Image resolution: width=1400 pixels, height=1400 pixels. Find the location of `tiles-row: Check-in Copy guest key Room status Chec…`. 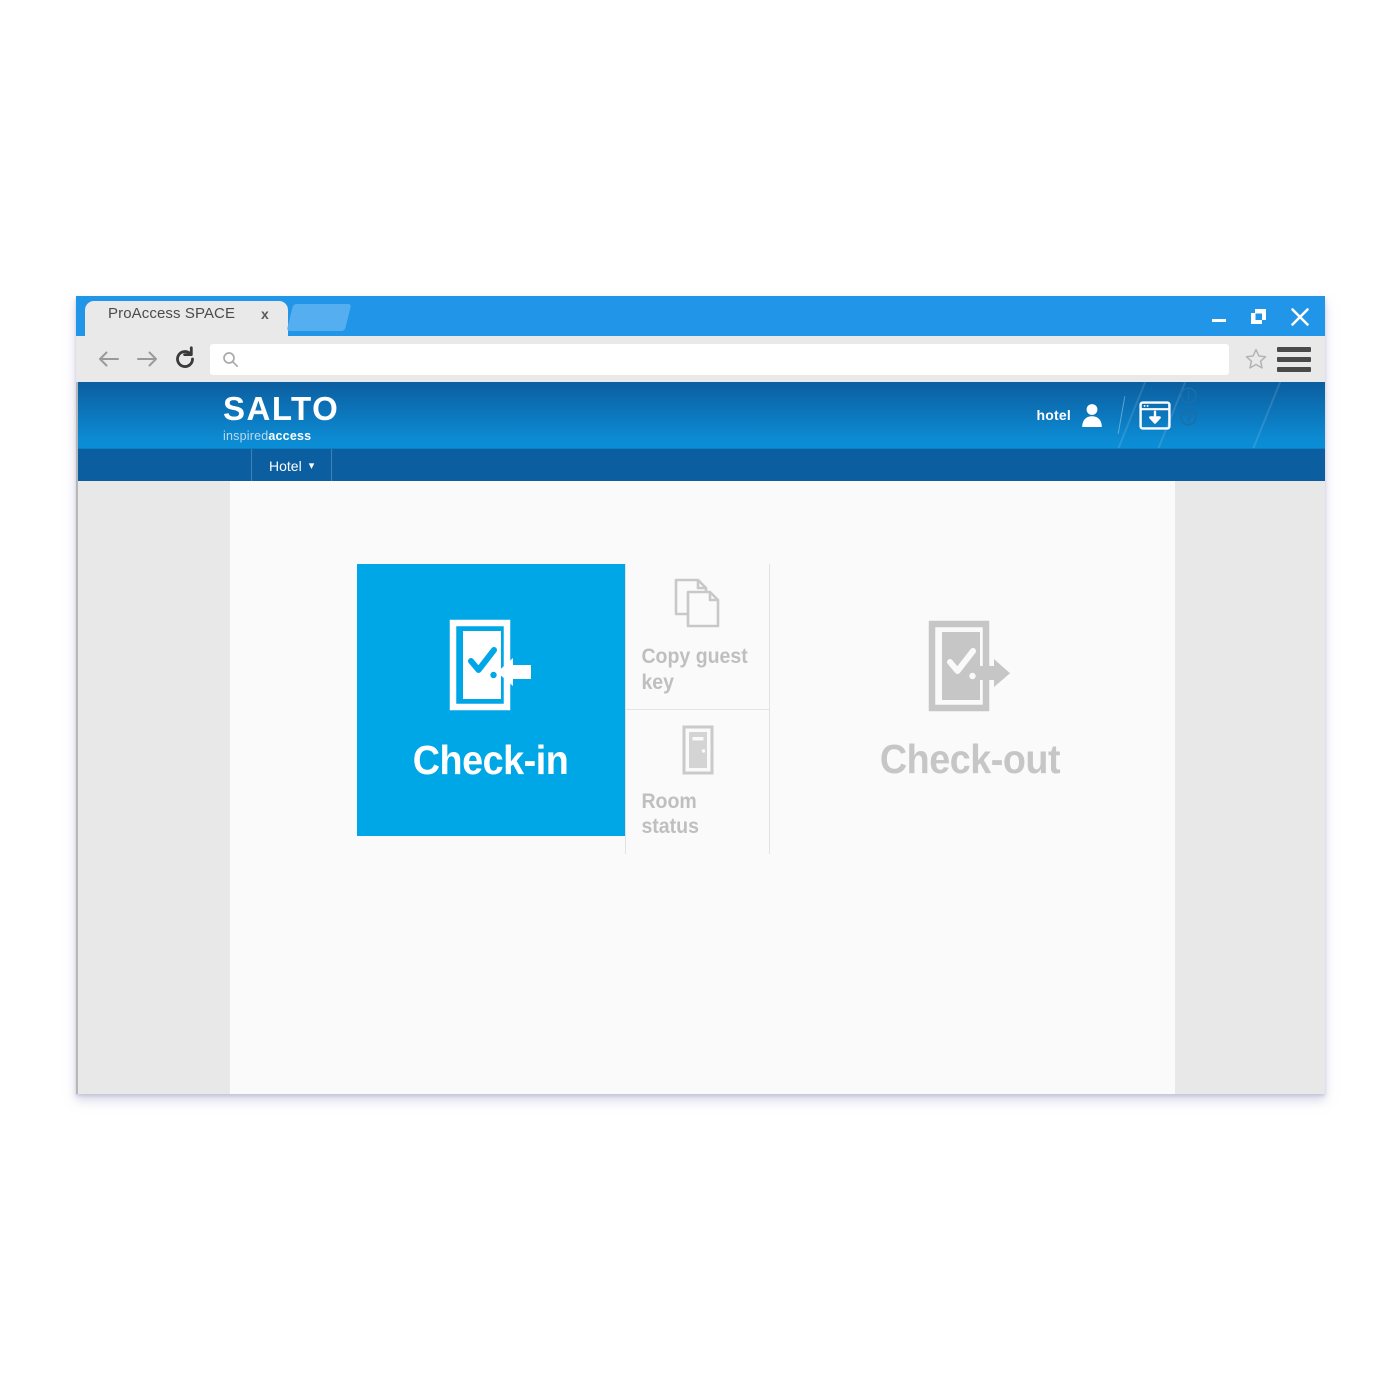

tiles-row: Check-in Copy guest key Room status Chec… is located at coordinates (763, 709).